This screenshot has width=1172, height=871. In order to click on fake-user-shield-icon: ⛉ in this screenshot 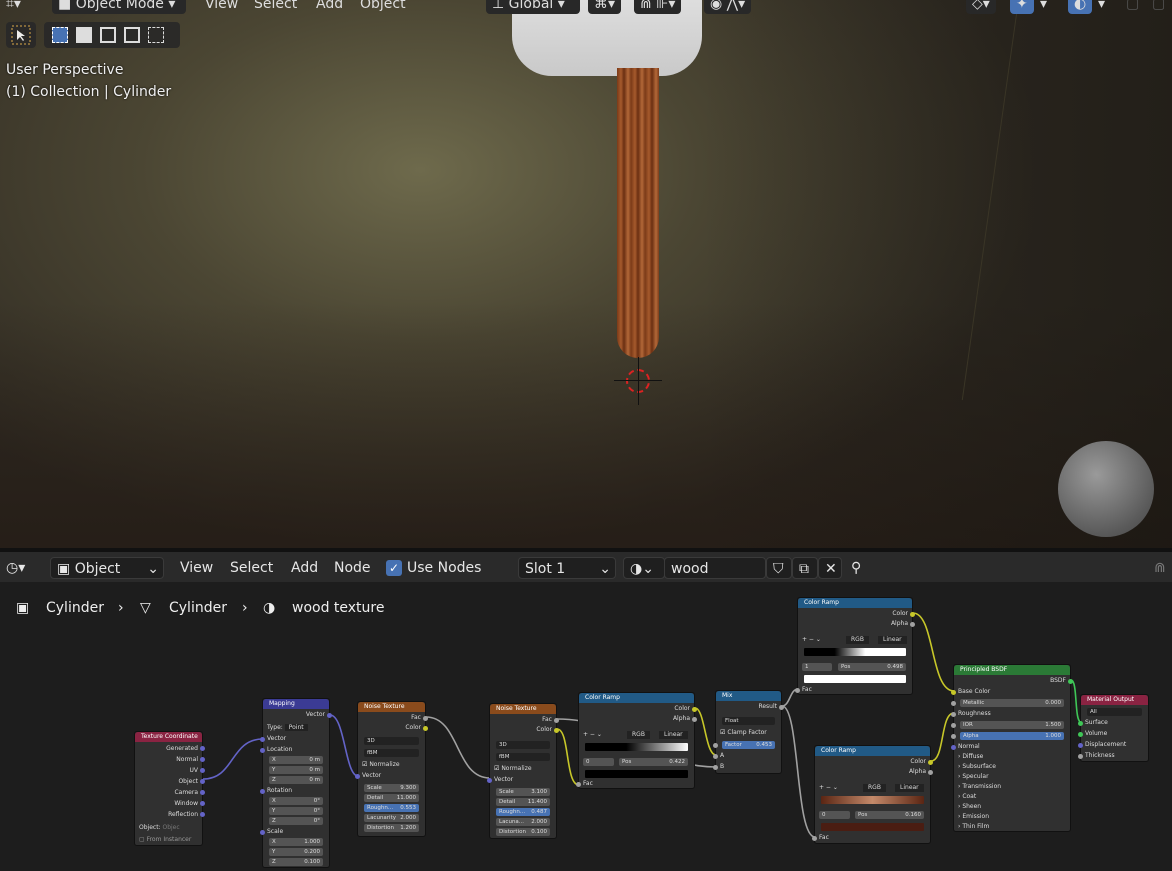, I will do `click(779, 568)`.